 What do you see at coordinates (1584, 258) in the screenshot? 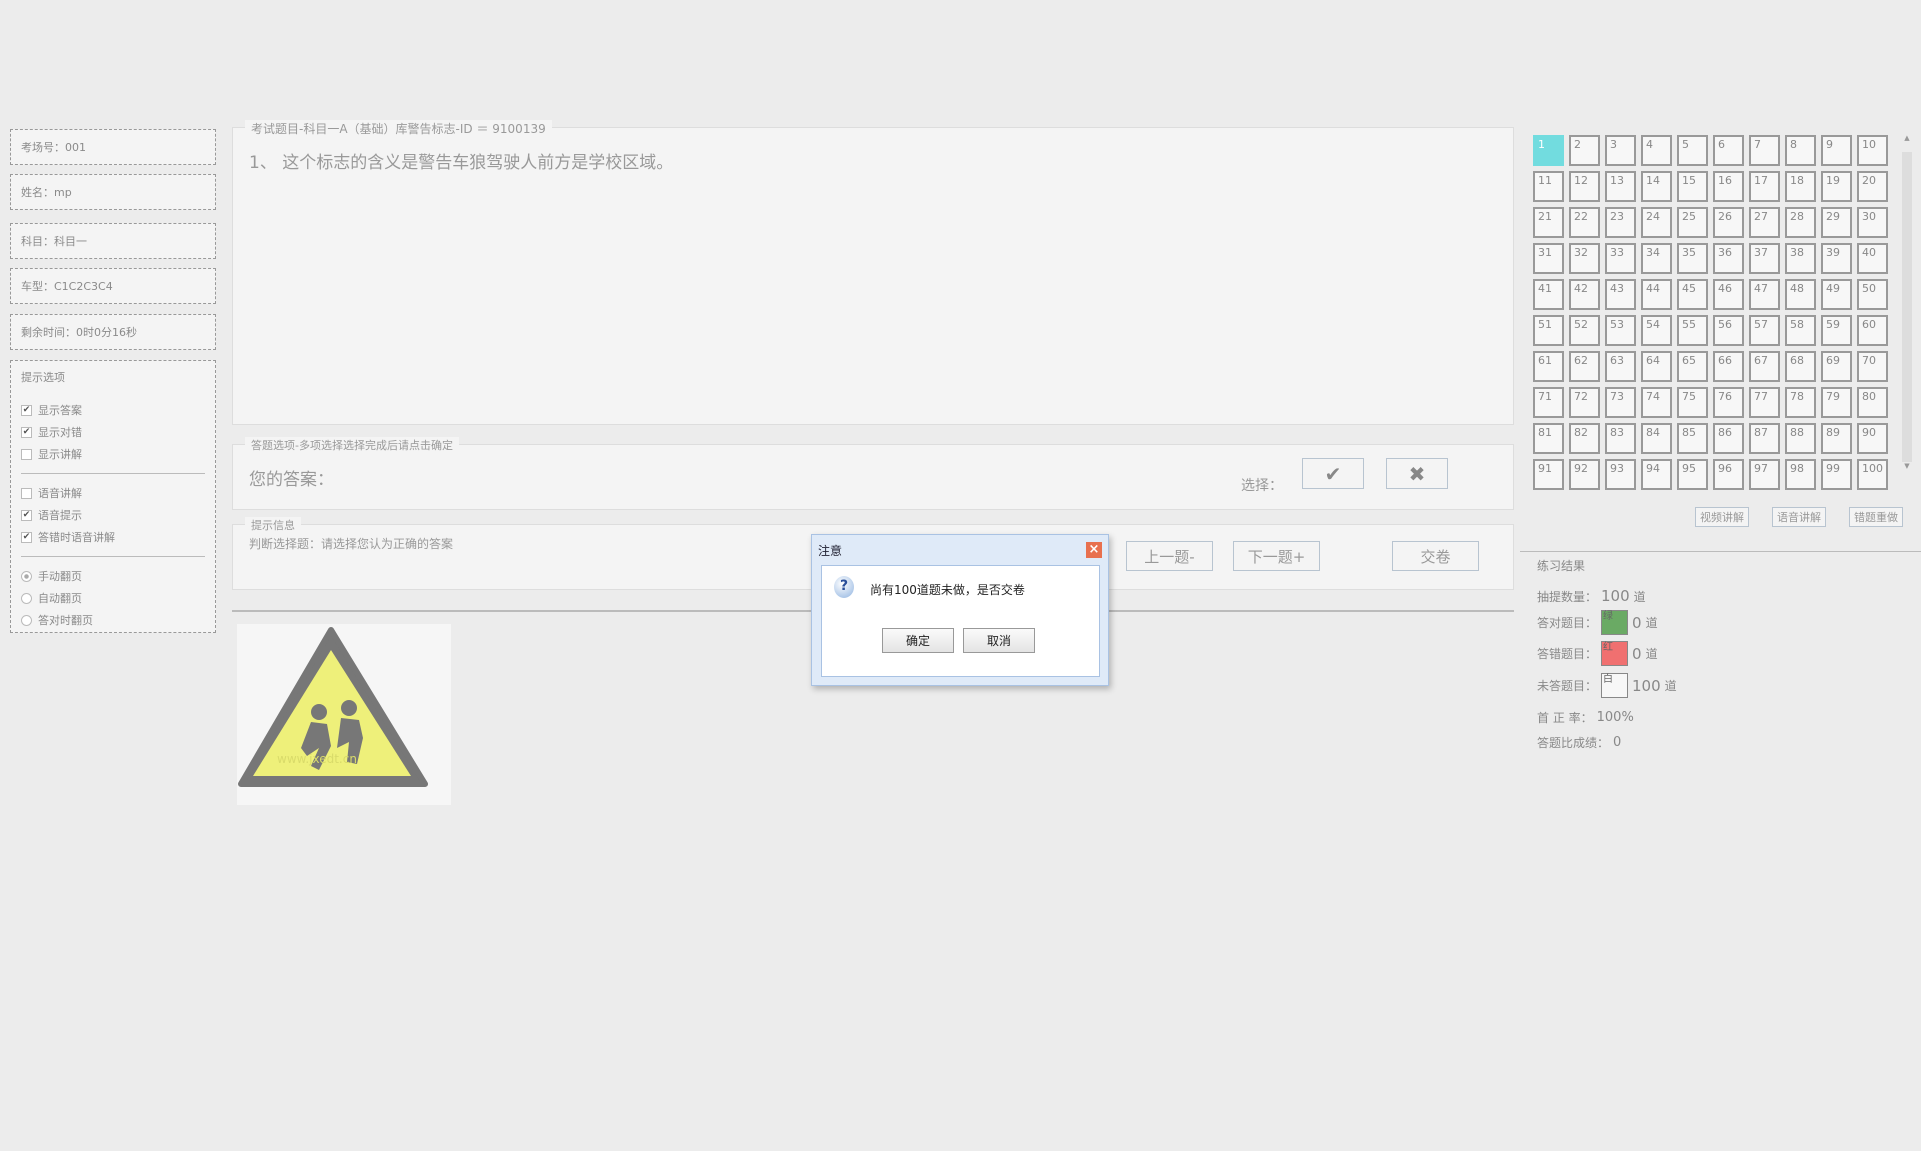
I see `question-cell-32: 32` at bounding box center [1584, 258].